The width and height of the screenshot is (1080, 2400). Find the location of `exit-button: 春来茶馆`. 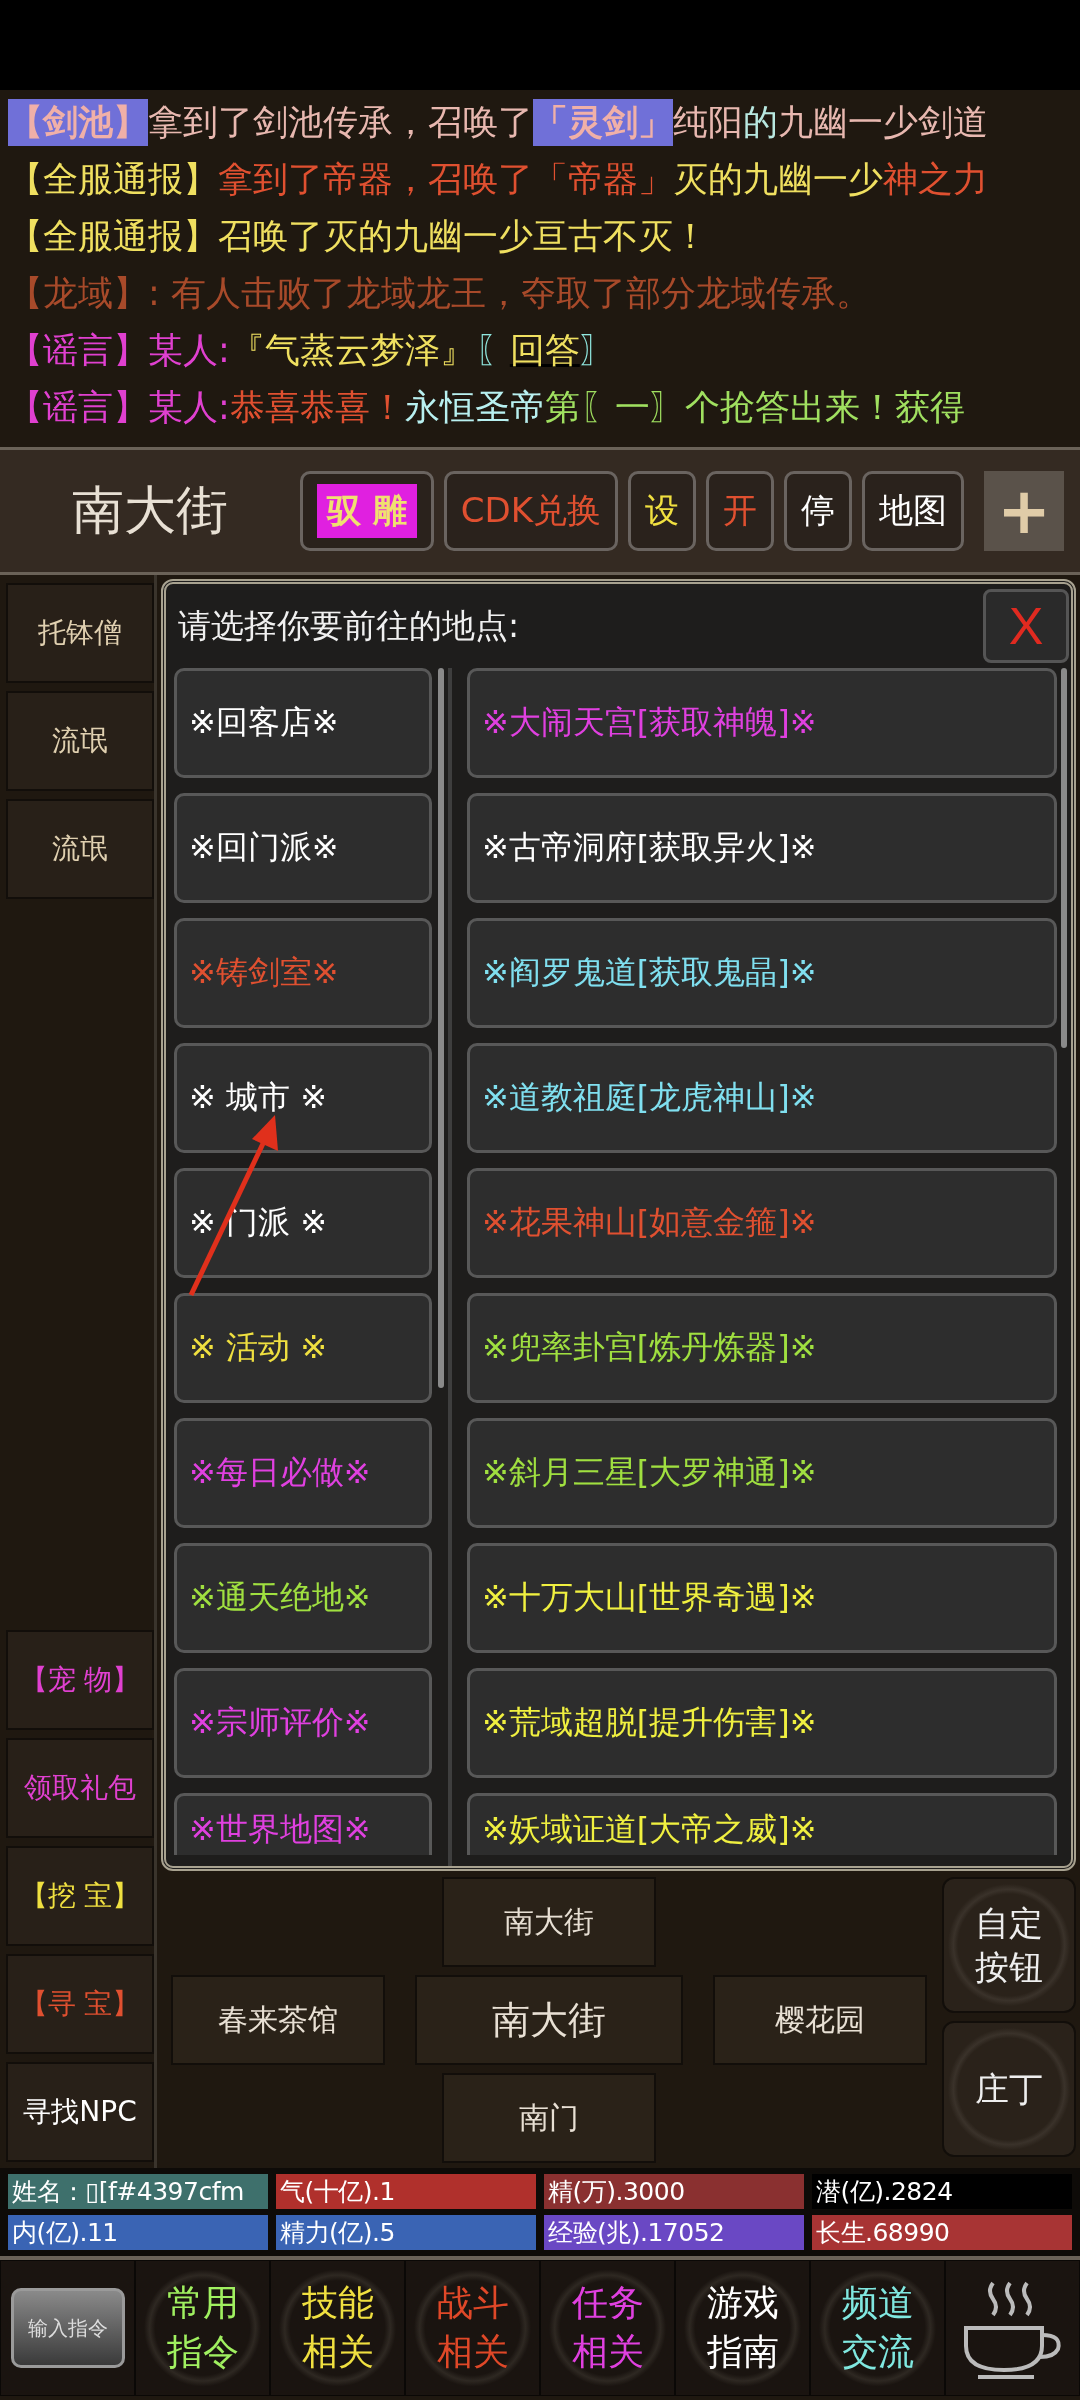

exit-button: 春来茶馆 is located at coordinates (277, 2020).